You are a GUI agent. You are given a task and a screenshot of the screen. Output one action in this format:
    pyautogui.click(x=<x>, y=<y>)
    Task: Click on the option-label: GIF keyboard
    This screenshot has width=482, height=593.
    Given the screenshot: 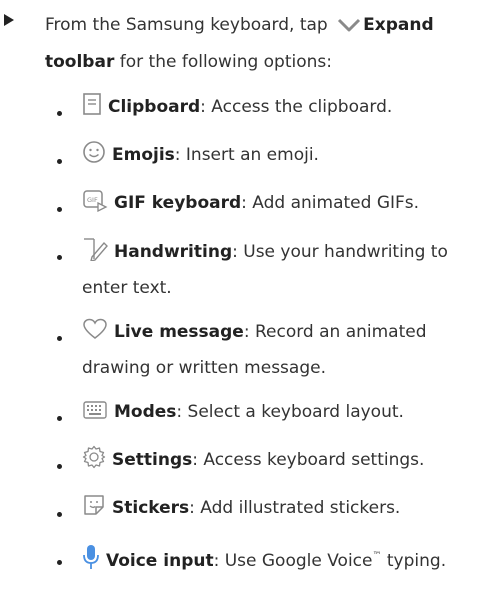 What is the action you would take?
    pyautogui.click(x=178, y=203)
    